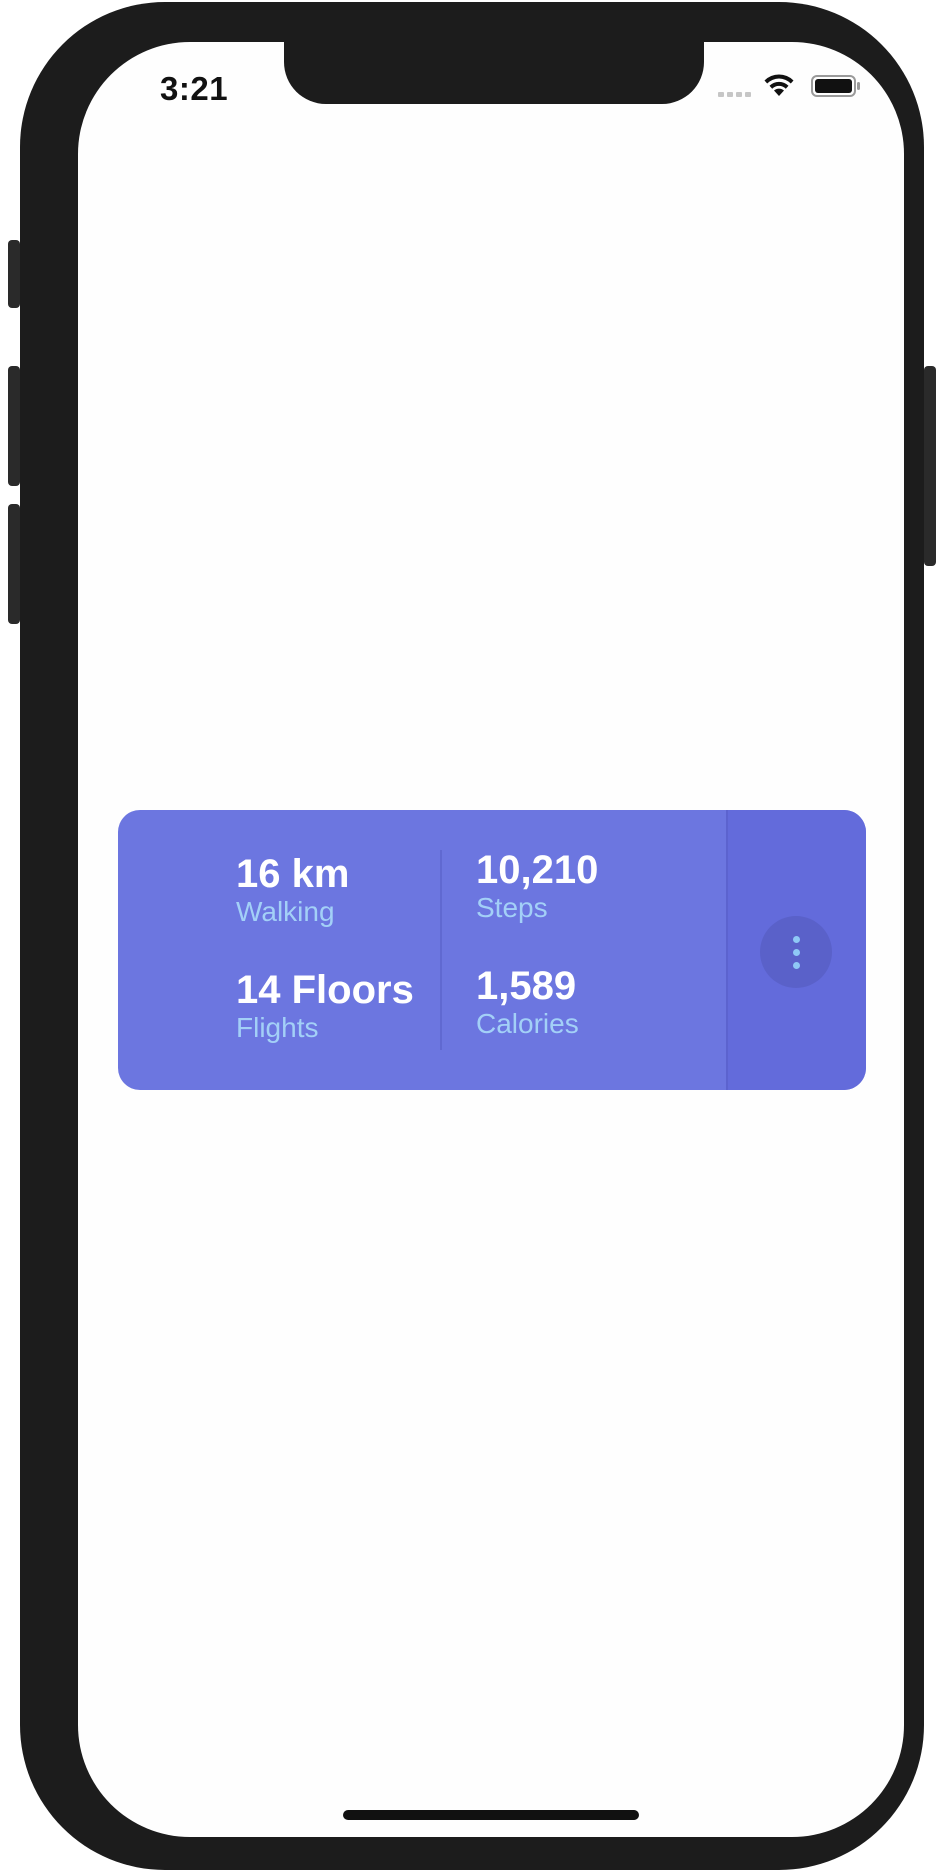 The width and height of the screenshot is (943, 1873). What do you see at coordinates (796, 939) in the screenshot?
I see `vertical-ellipsis-icon` at bounding box center [796, 939].